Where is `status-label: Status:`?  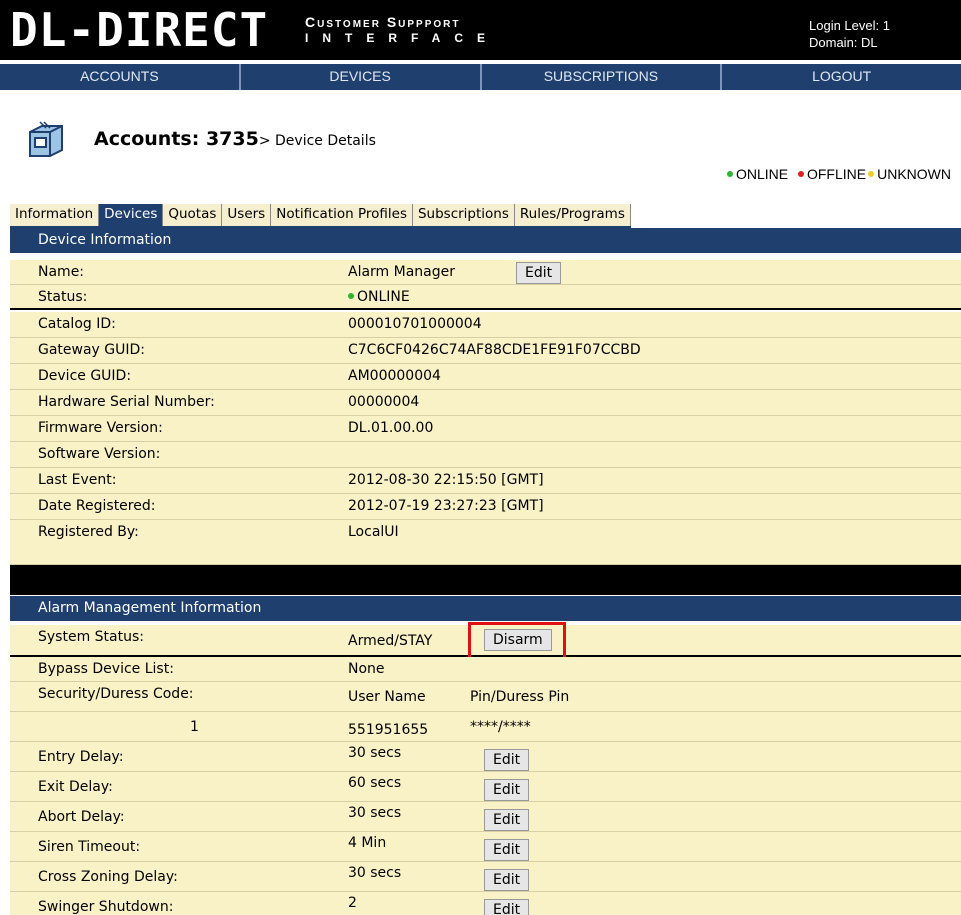
status-label: Status: is located at coordinates (63, 297).